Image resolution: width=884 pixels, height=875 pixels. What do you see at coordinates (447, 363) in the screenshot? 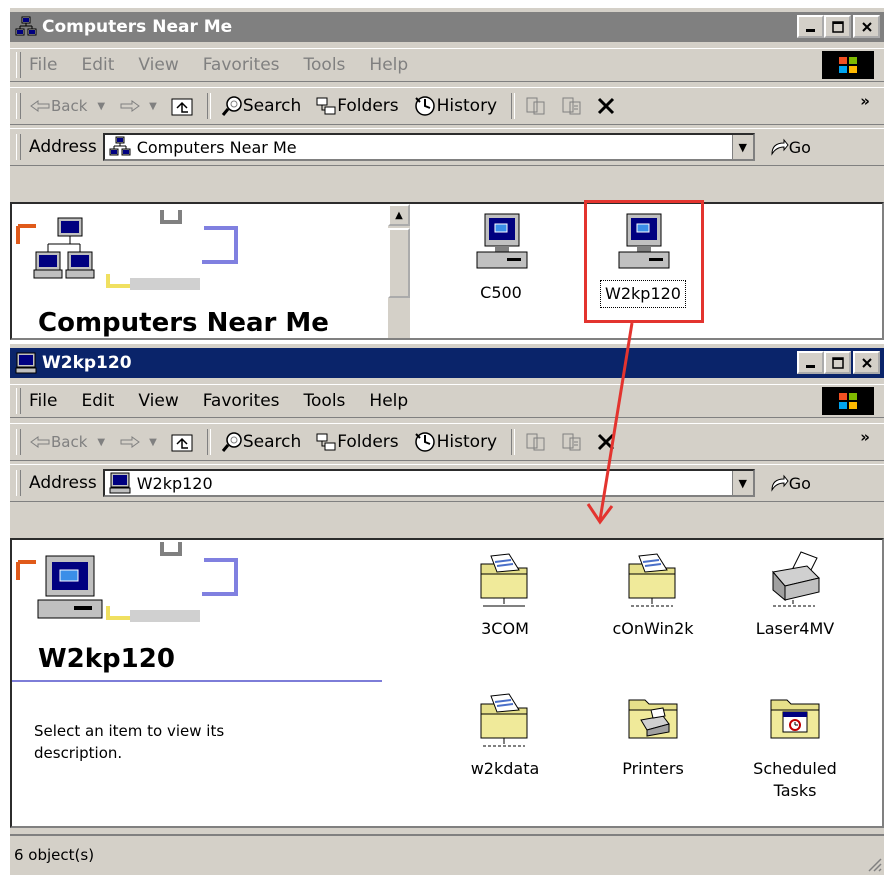
I see `title-bar: W2kp120` at bounding box center [447, 363].